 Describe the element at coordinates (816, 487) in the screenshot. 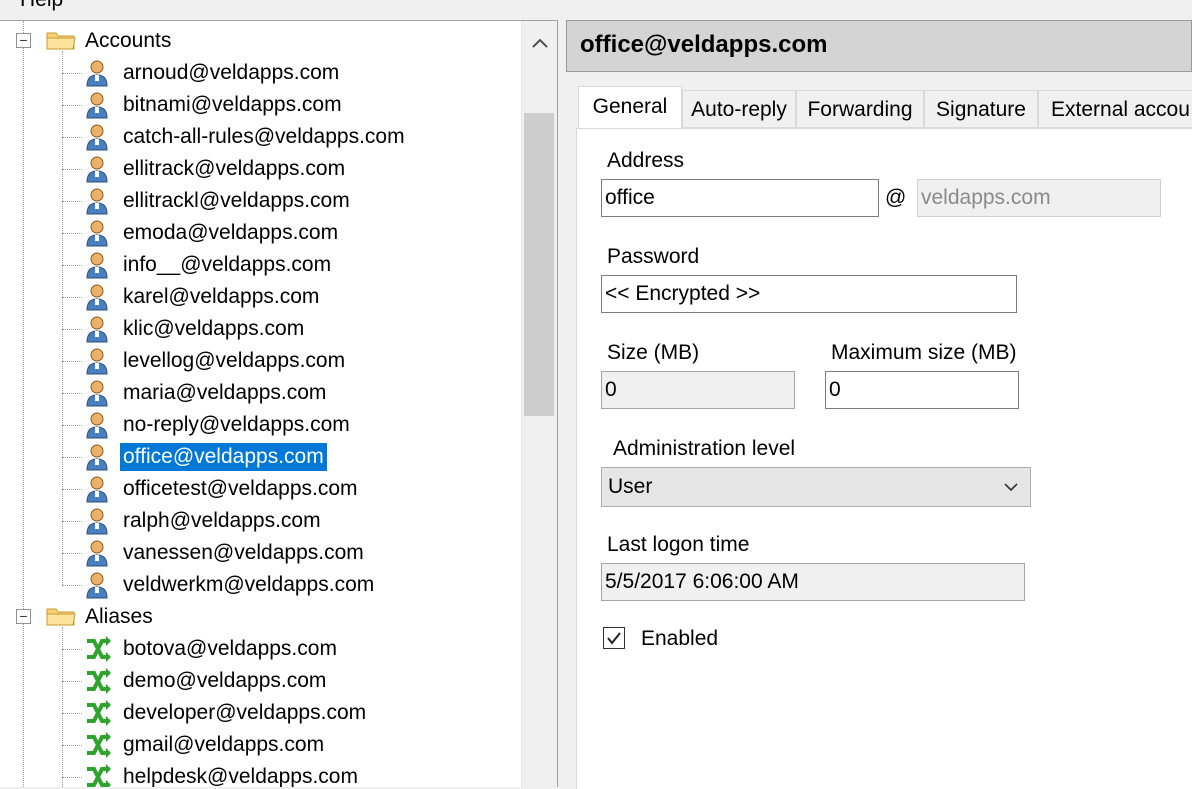

I see `admin-level-select: User` at that location.